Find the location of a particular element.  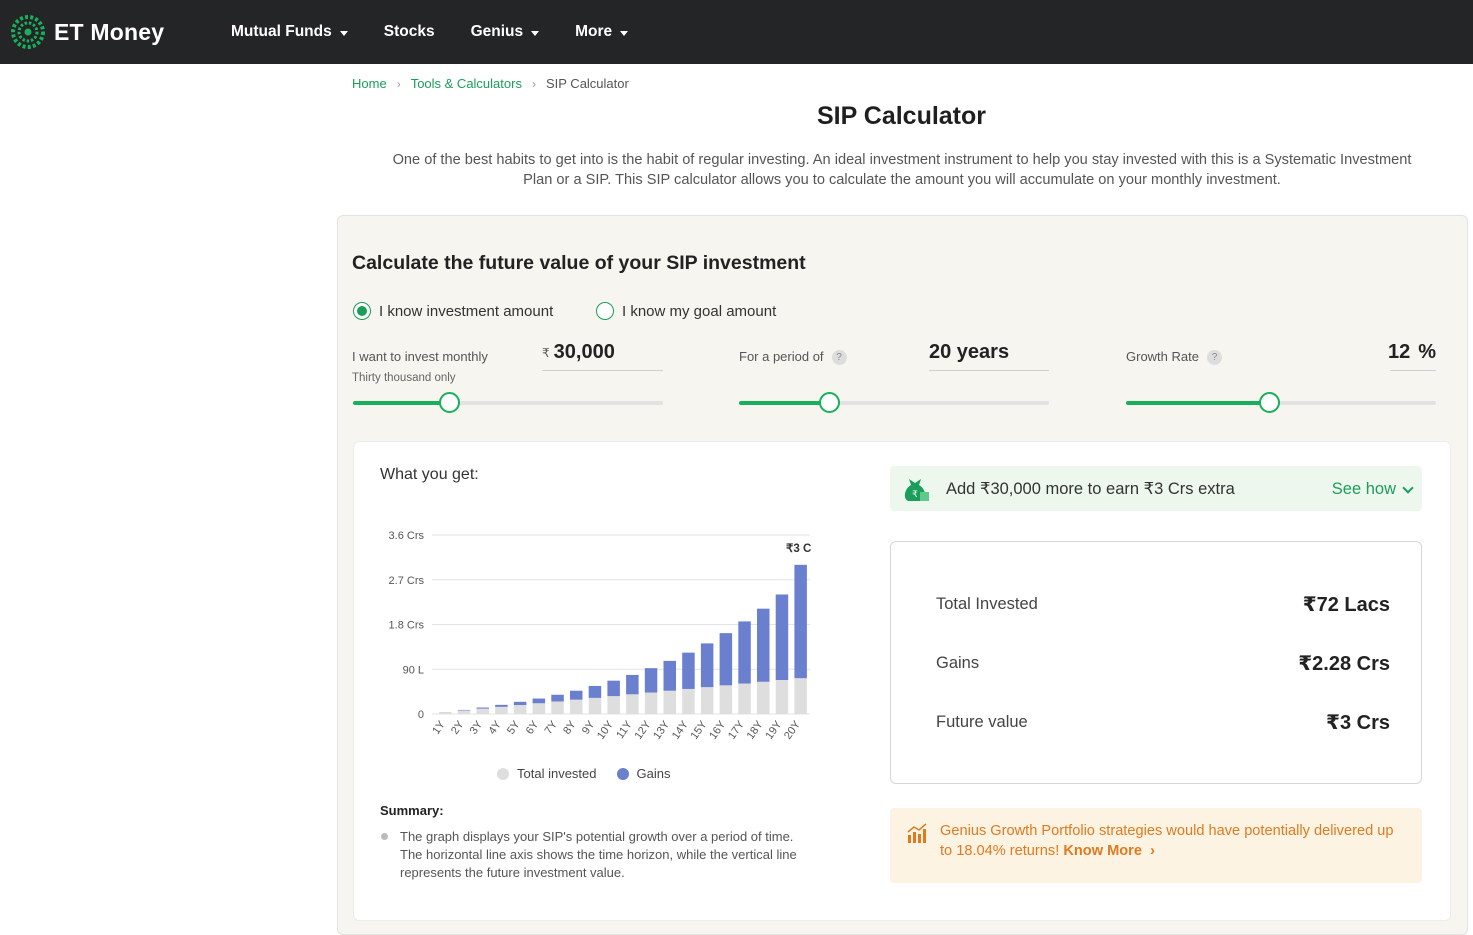

chart-legend: Total invested Gains is located at coordinates (583, 773).